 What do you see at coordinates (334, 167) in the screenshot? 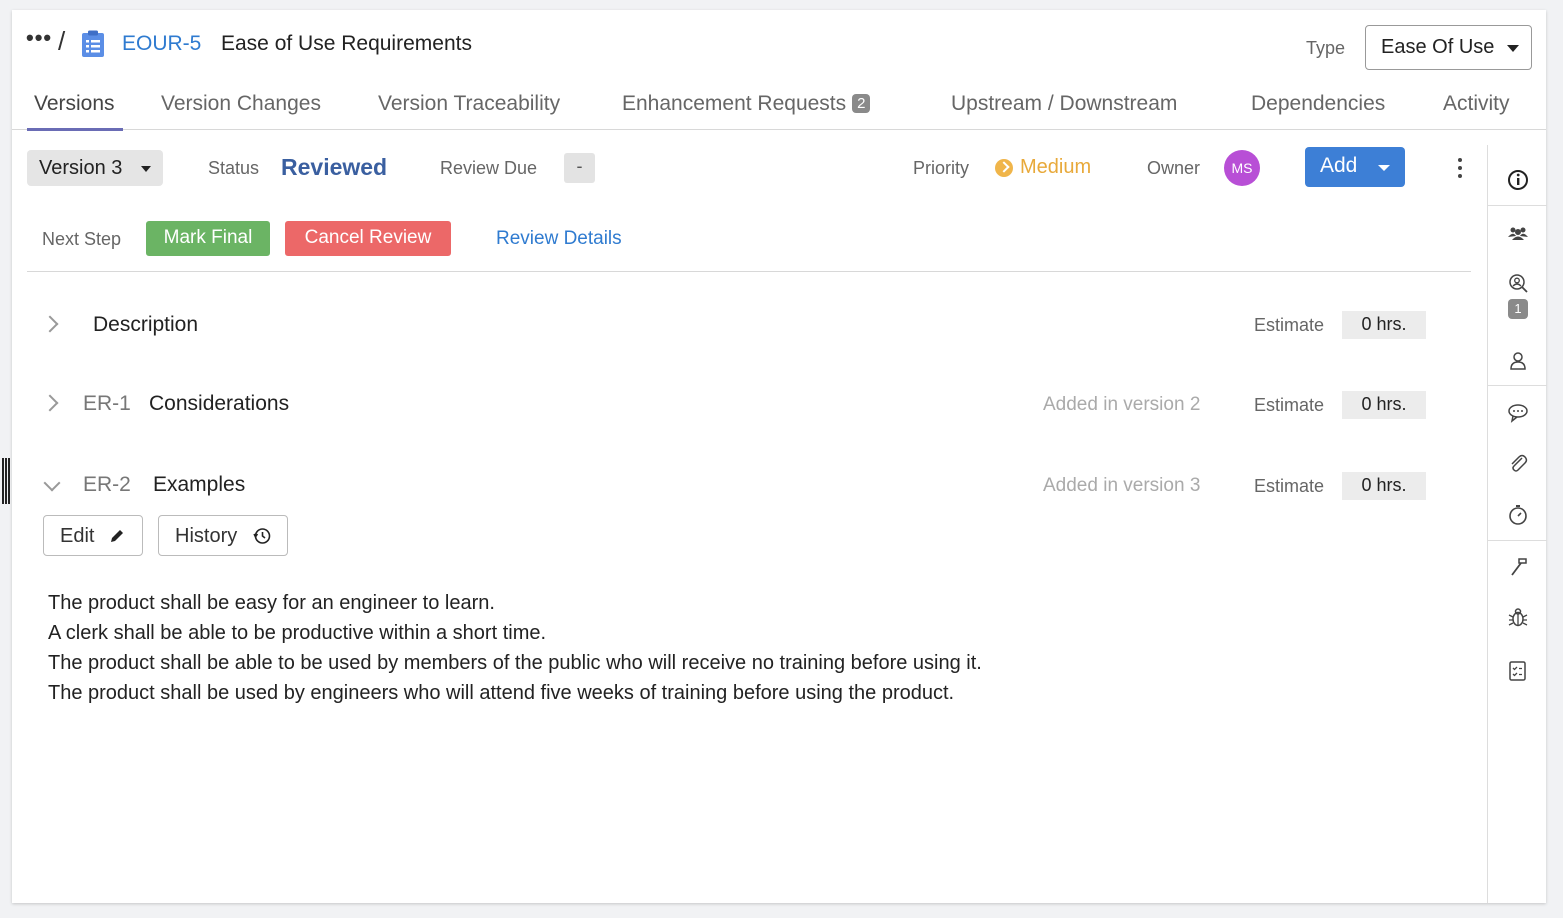
I see `status-value: Reviewed` at bounding box center [334, 167].